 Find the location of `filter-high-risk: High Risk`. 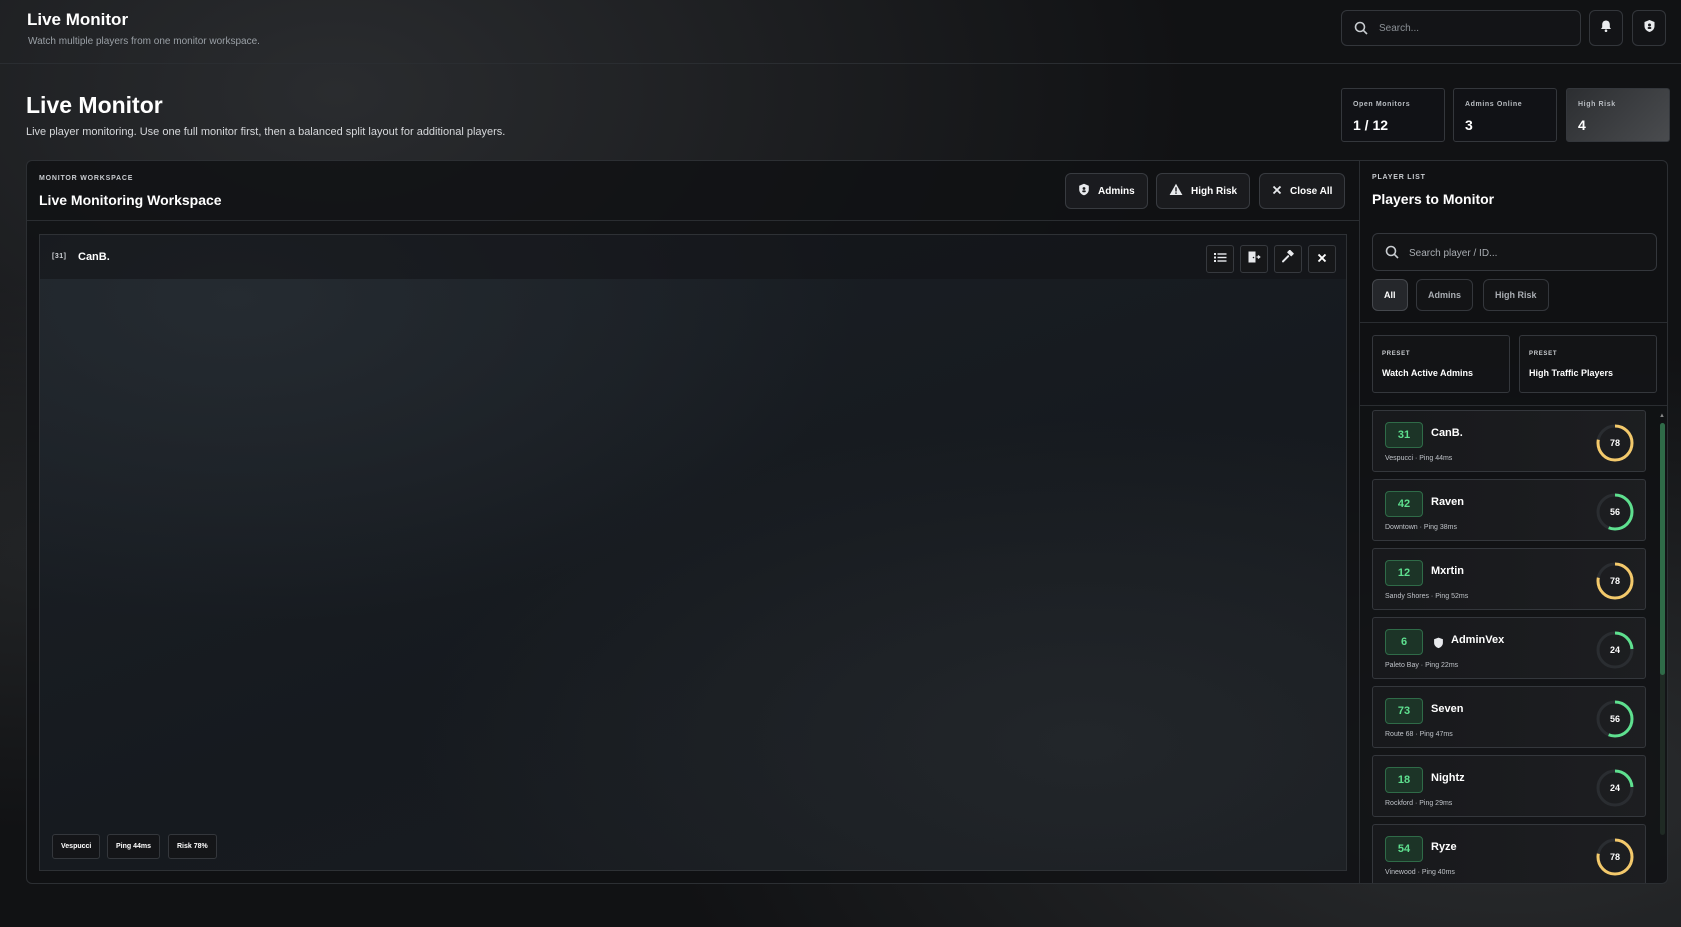

filter-high-risk: High Risk is located at coordinates (1516, 295).